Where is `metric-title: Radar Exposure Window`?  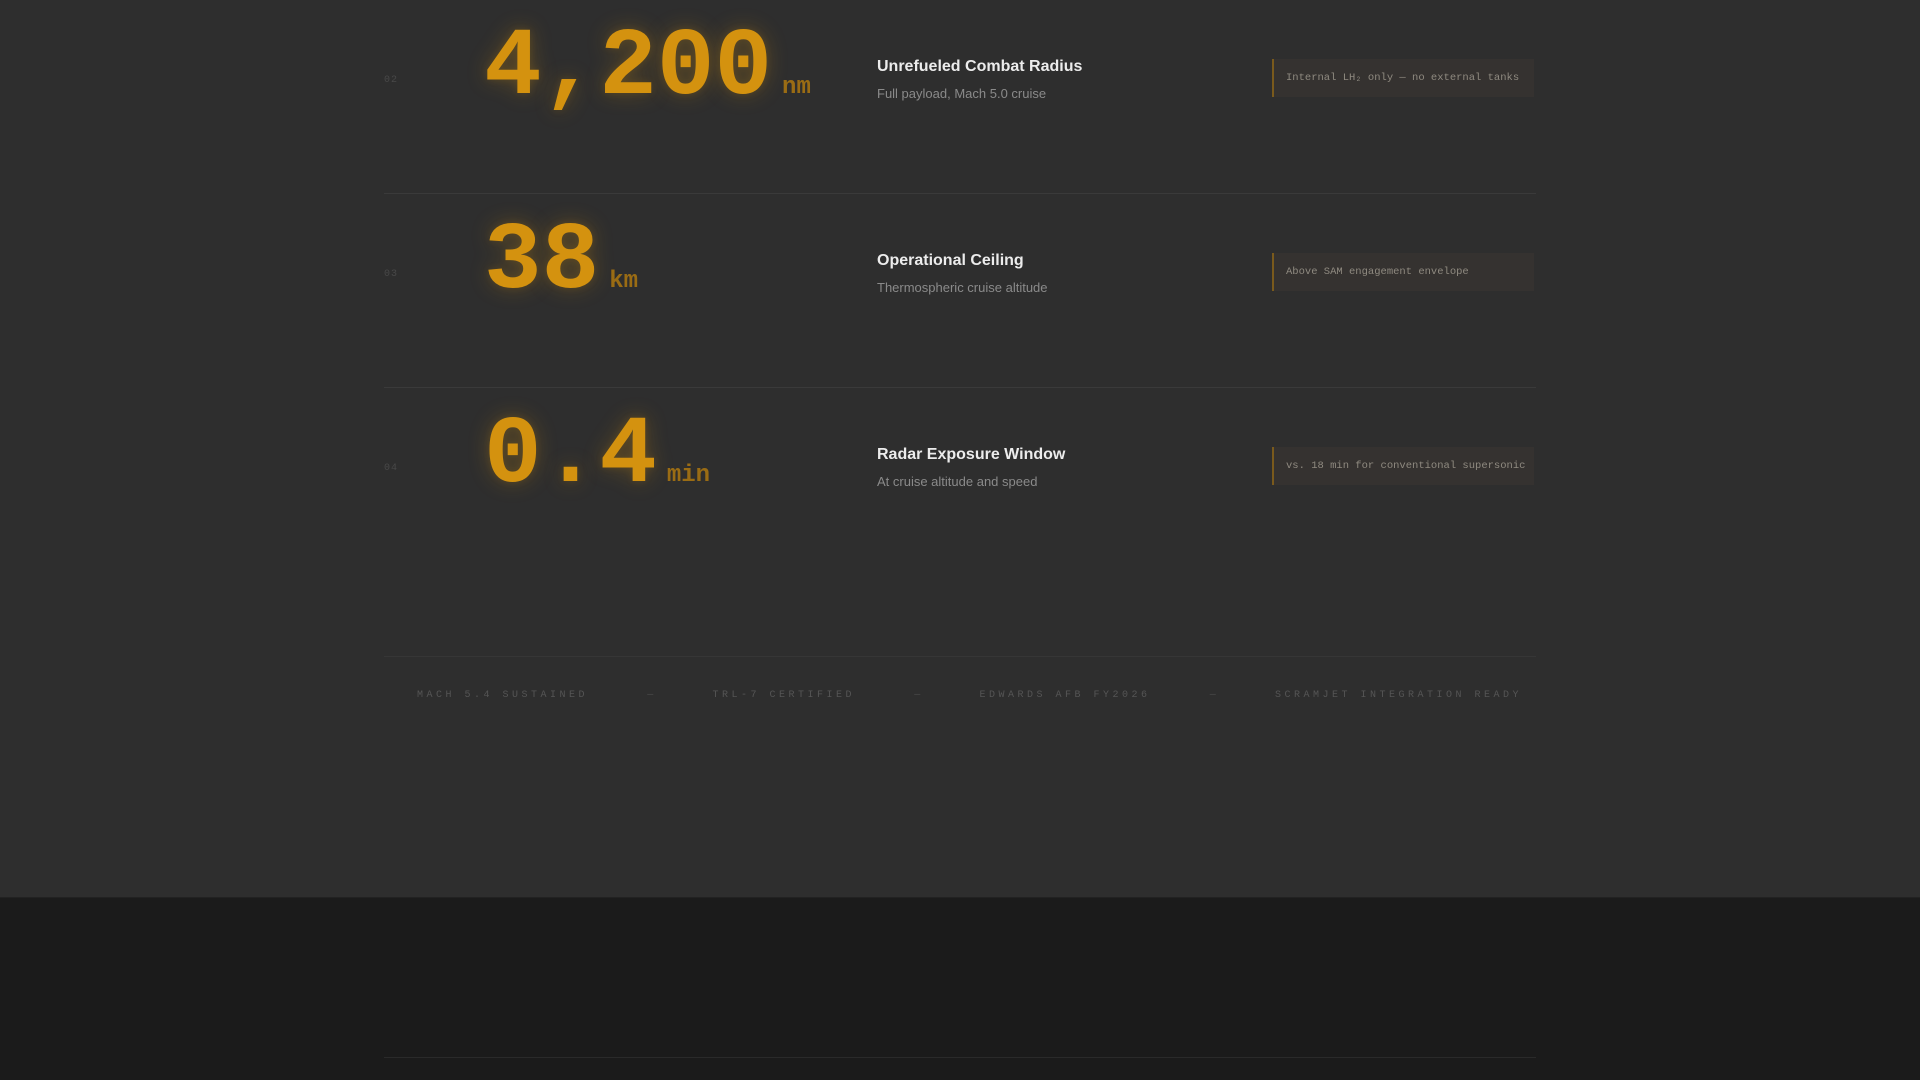
metric-title: Radar Exposure Window is located at coordinates (971, 454).